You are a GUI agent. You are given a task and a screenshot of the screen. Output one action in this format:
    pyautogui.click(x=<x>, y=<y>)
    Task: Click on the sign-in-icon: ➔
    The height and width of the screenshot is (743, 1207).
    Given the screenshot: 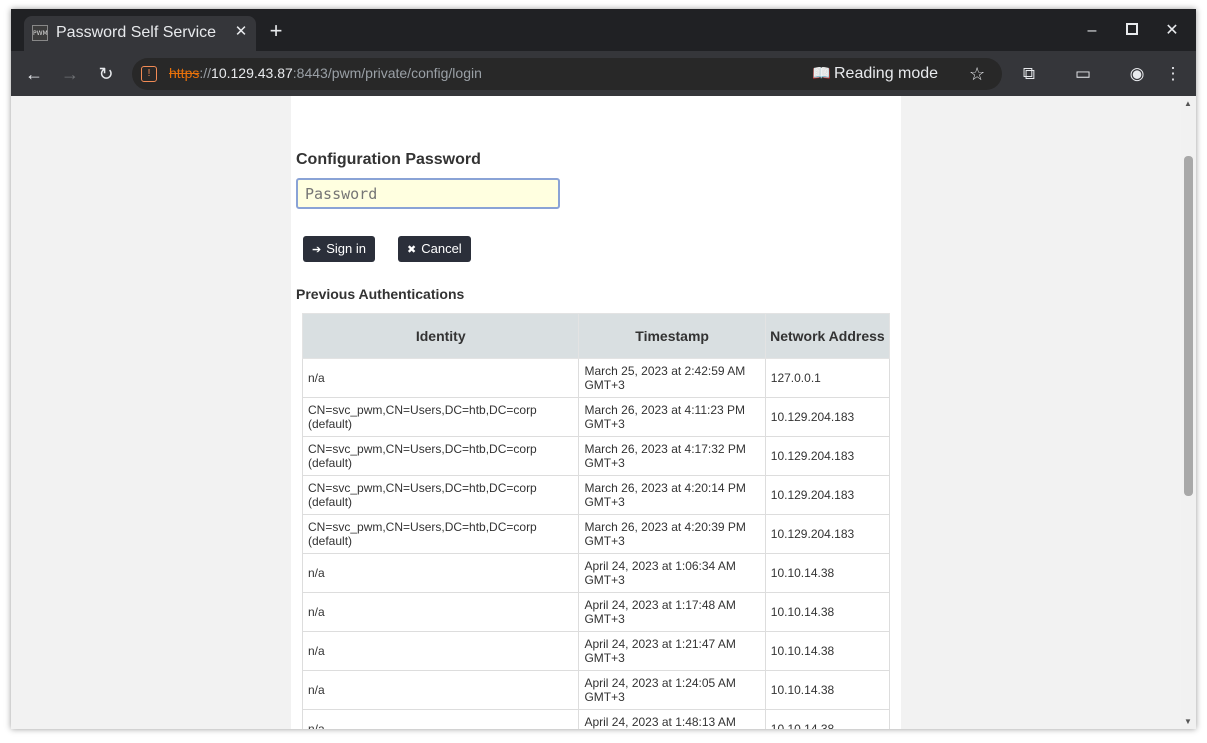 What is the action you would take?
    pyautogui.click(x=317, y=250)
    